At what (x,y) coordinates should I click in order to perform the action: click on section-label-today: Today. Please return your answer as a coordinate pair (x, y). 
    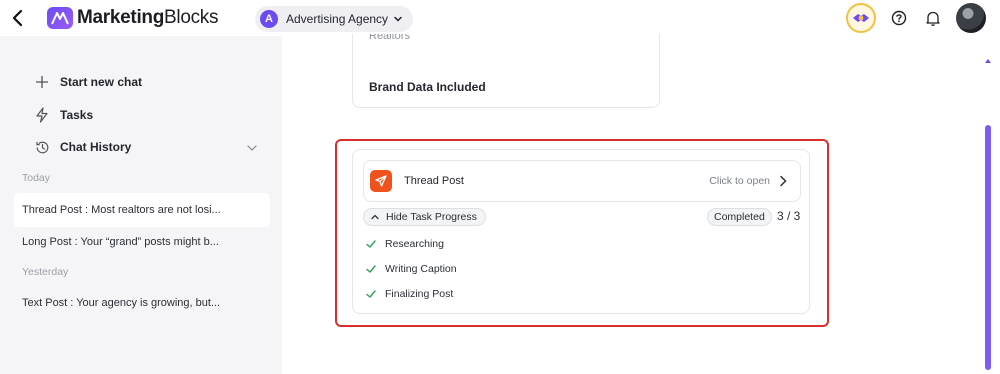
    Looking at the image, I should click on (36, 178).